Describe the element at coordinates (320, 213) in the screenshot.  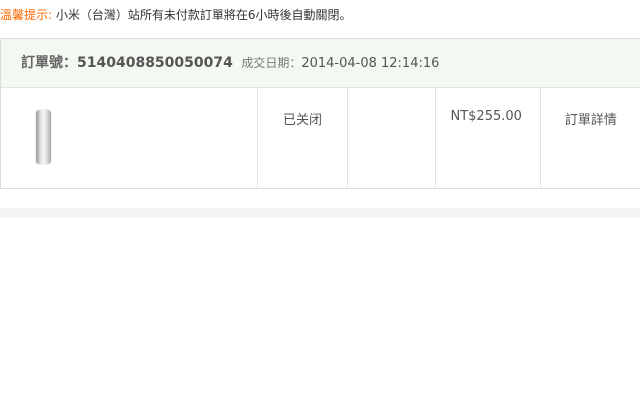
I see `section-divider` at that location.